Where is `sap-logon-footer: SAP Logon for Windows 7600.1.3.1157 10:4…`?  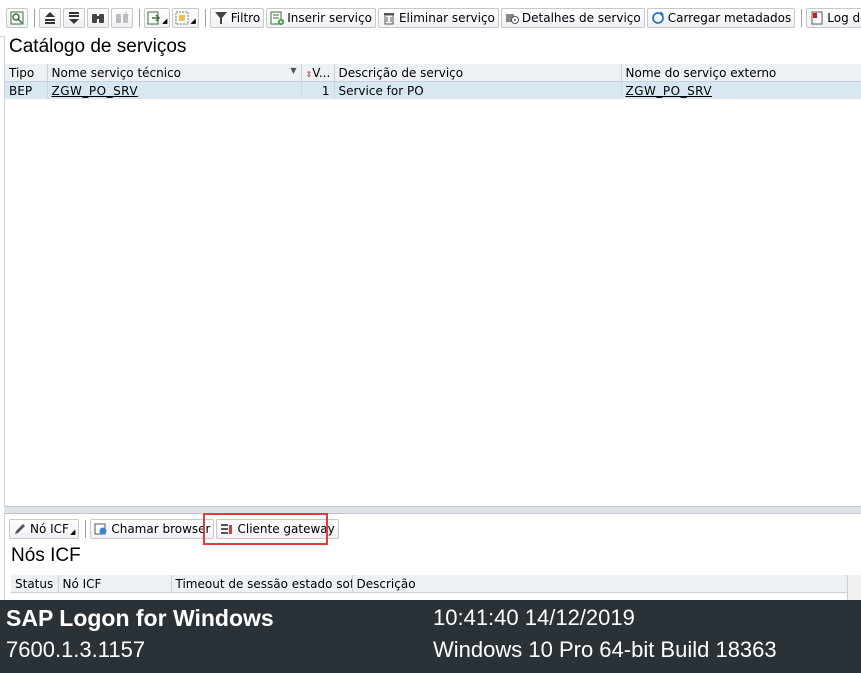
sap-logon-footer: SAP Logon for Windows 7600.1.3.1157 10:4… is located at coordinates (430, 636).